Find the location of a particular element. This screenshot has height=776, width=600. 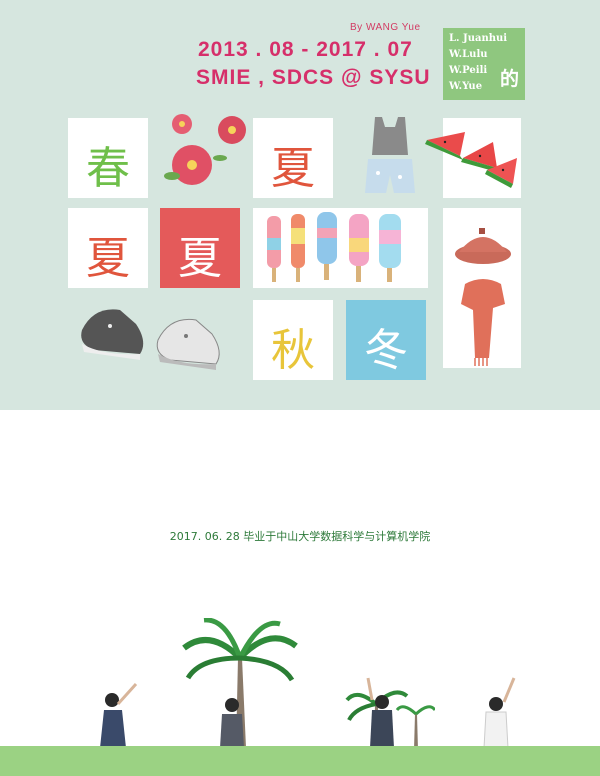

byline: By WANG Yue is located at coordinates (385, 27).